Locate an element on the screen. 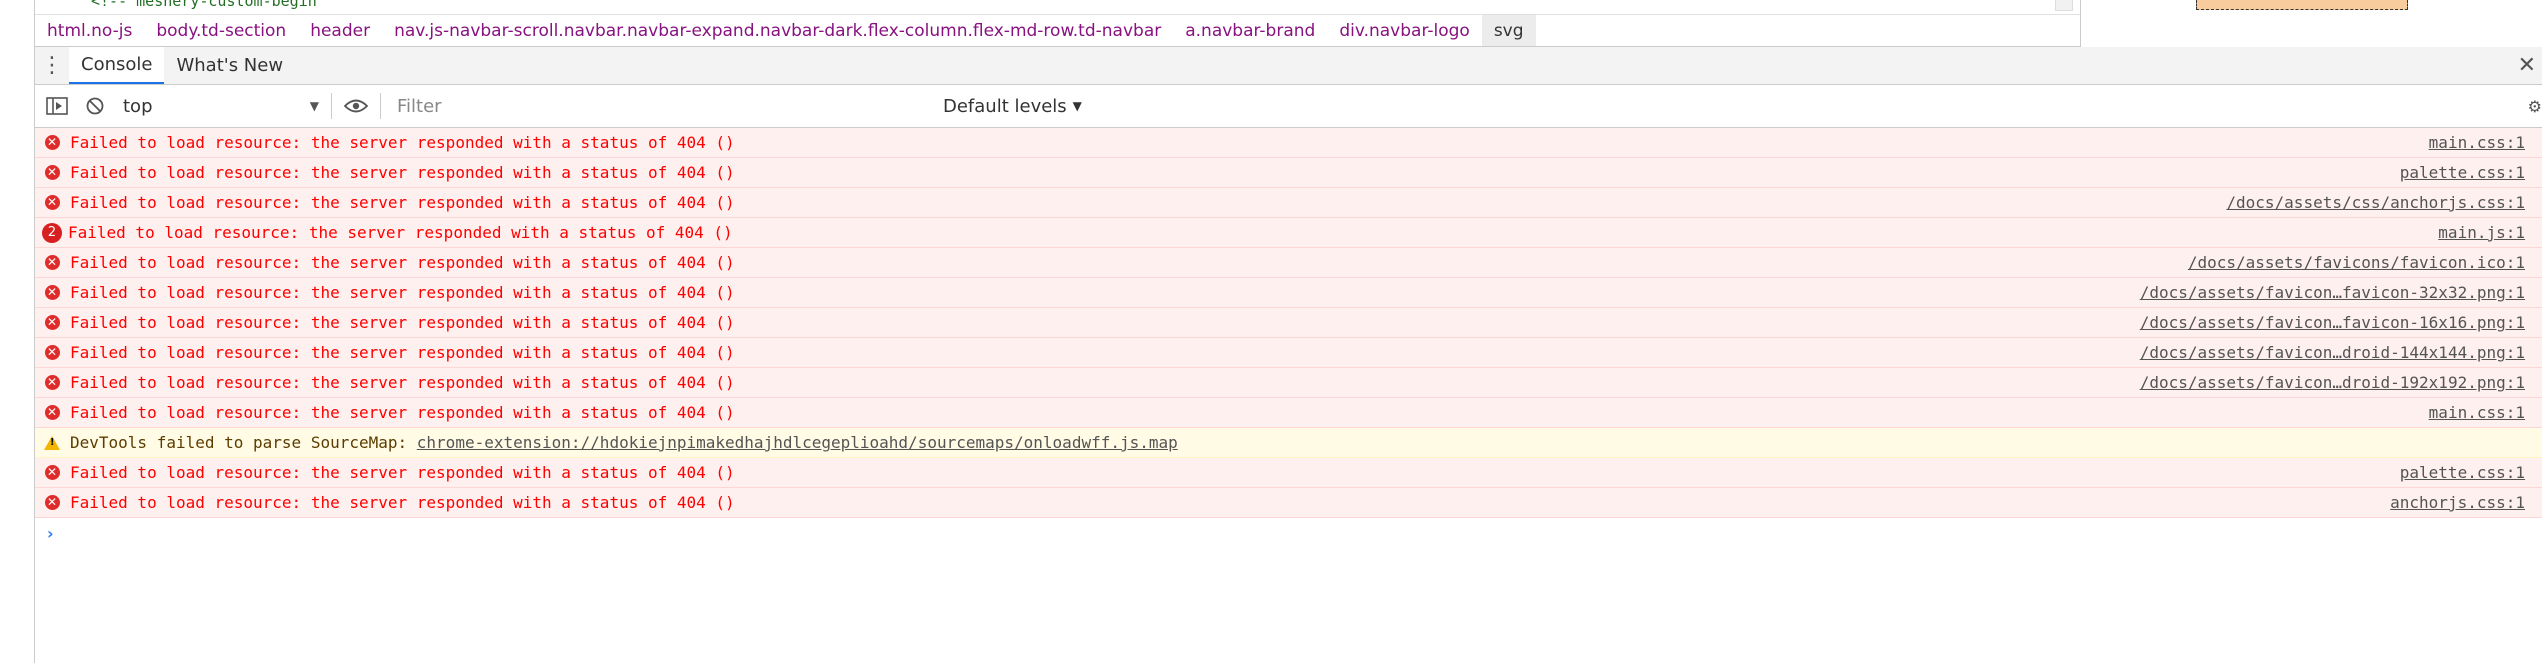  source-link: /docs/assets/favicons/favicon.ico:1 is located at coordinates (2356, 262).